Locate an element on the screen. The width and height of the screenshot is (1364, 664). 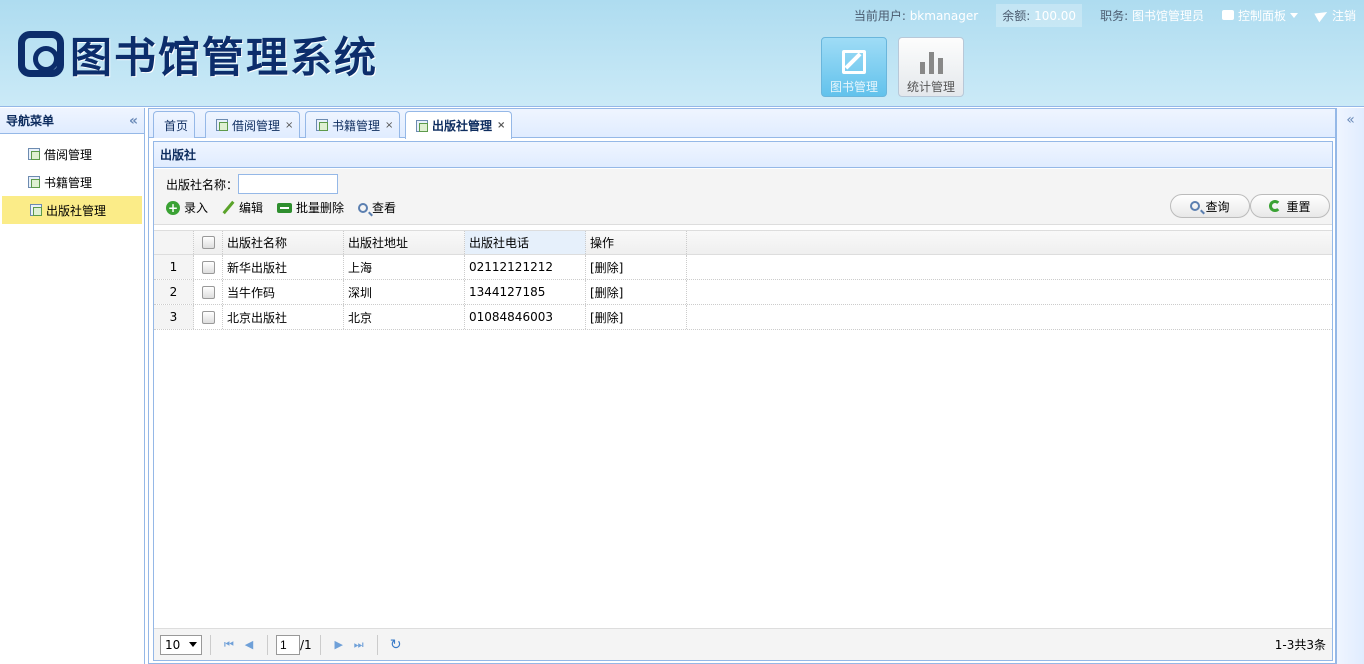
select-all-cell is located at coordinates (208, 242).